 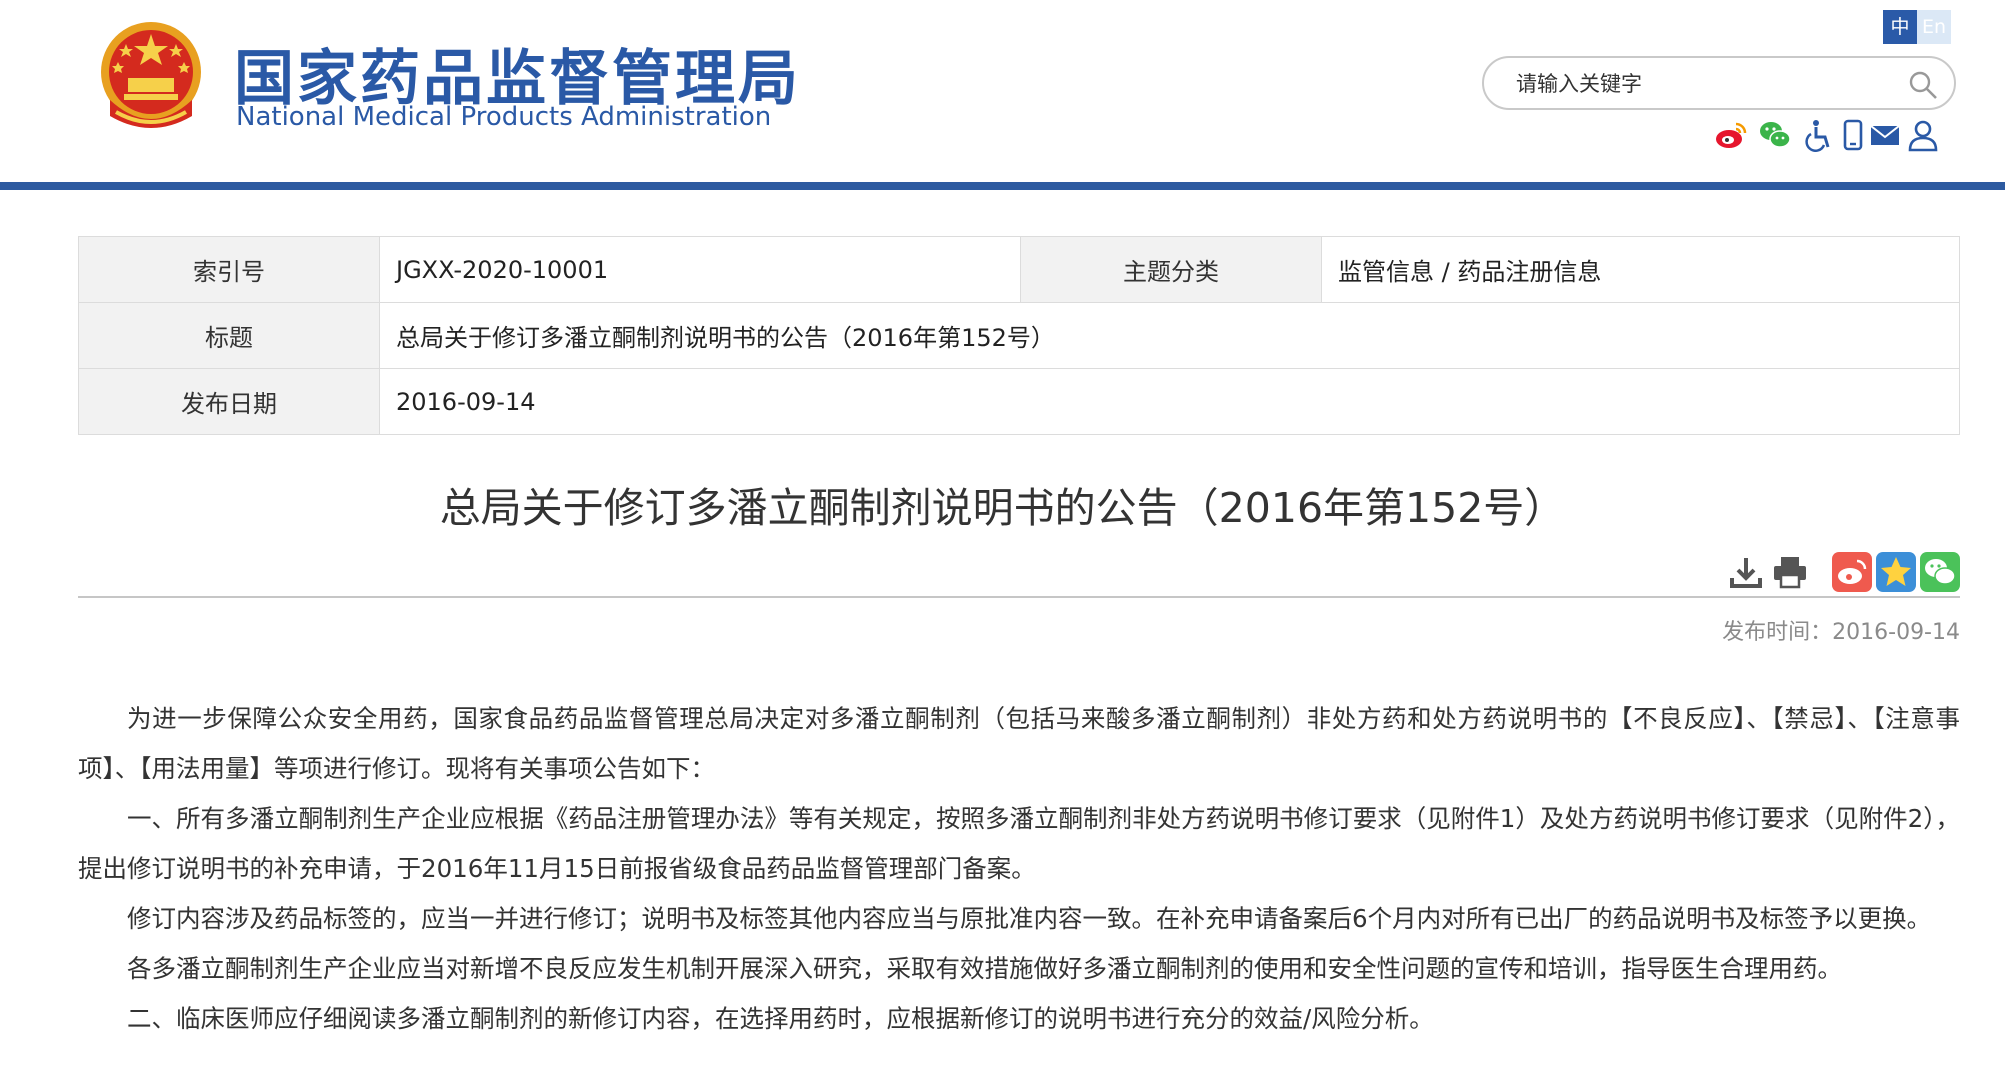 I want to click on topic-label: 主题分类, so click(x=1171, y=269).